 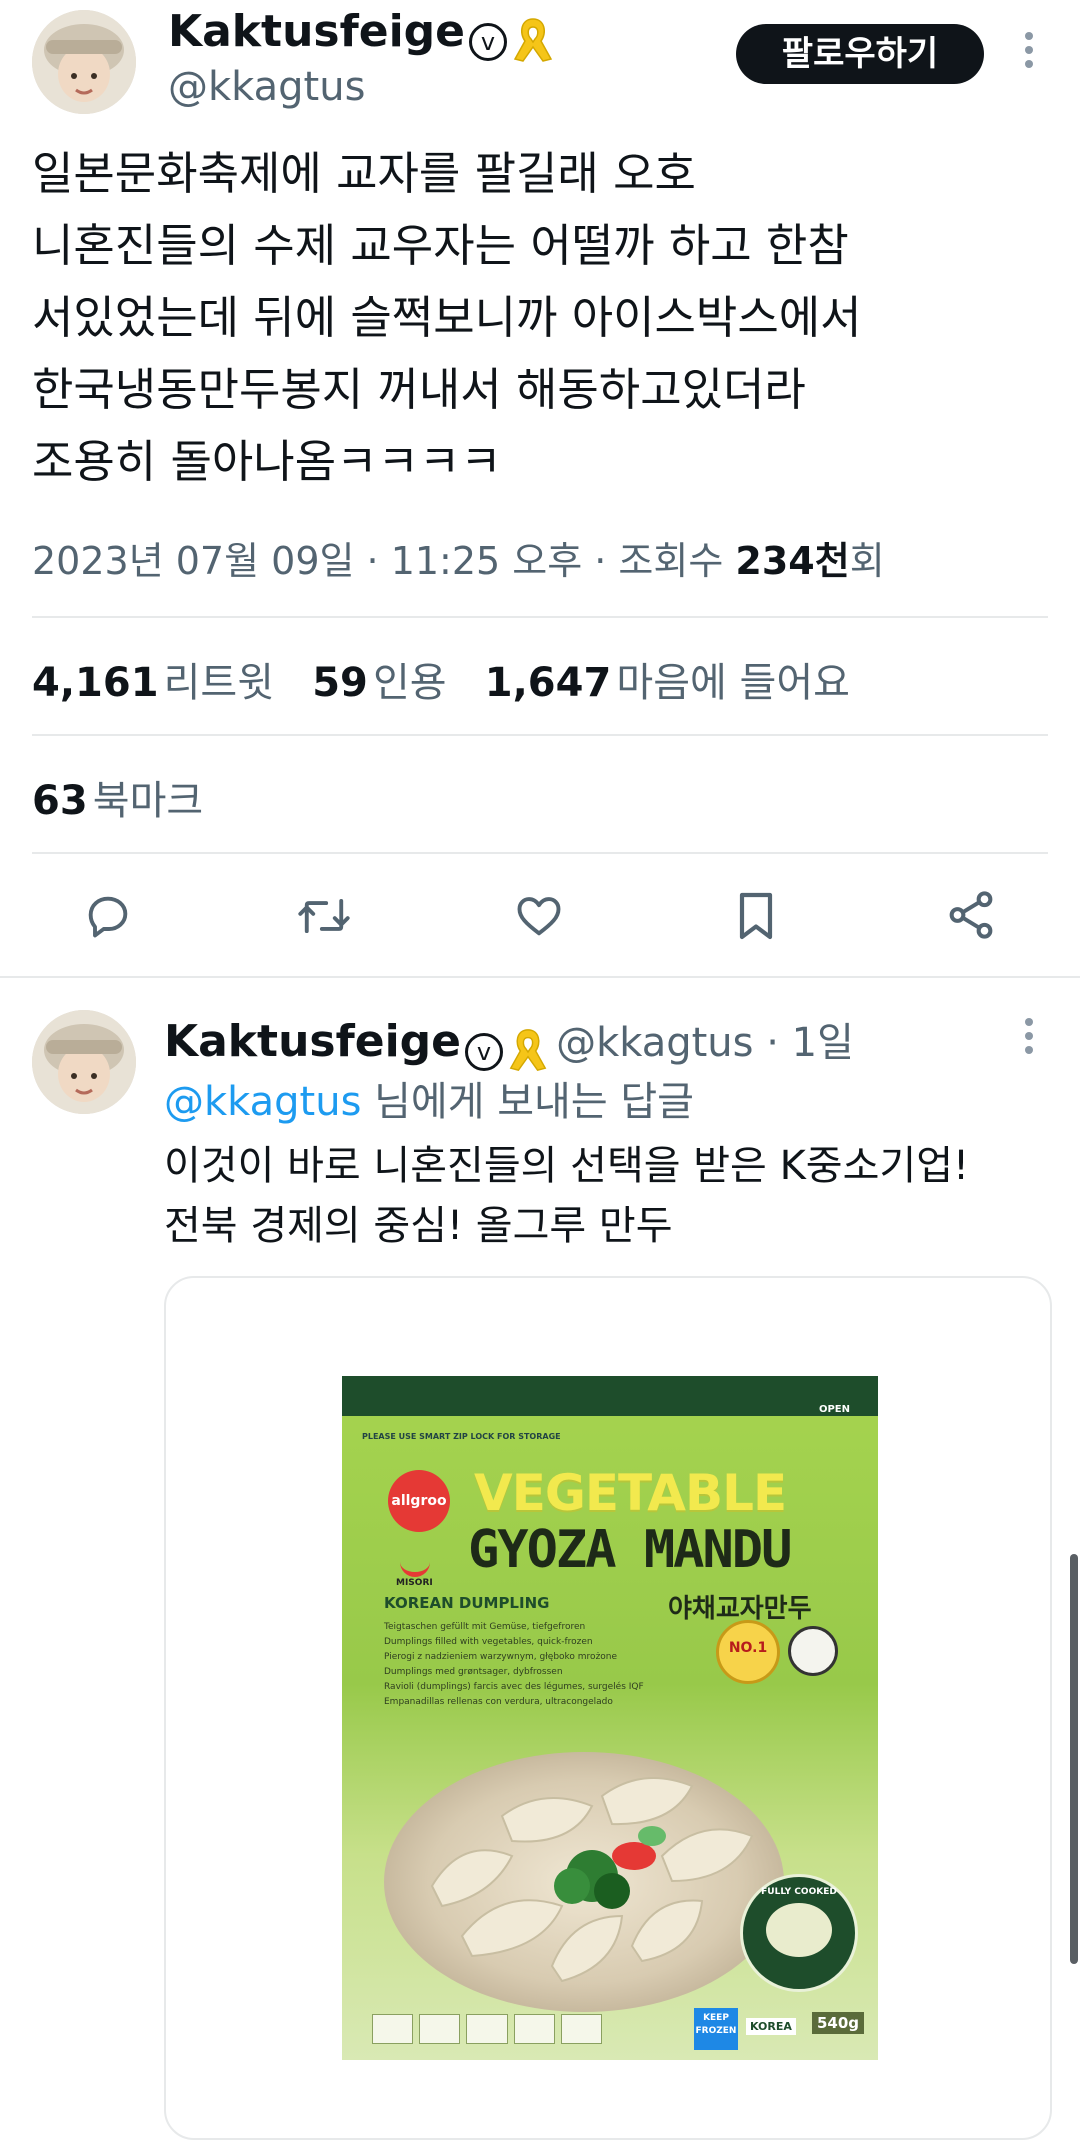 What do you see at coordinates (527, 1102) in the screenshot?
I see `replying-to-suffix: 님에게 보내는 답글` at bounding box center [527, 1102].